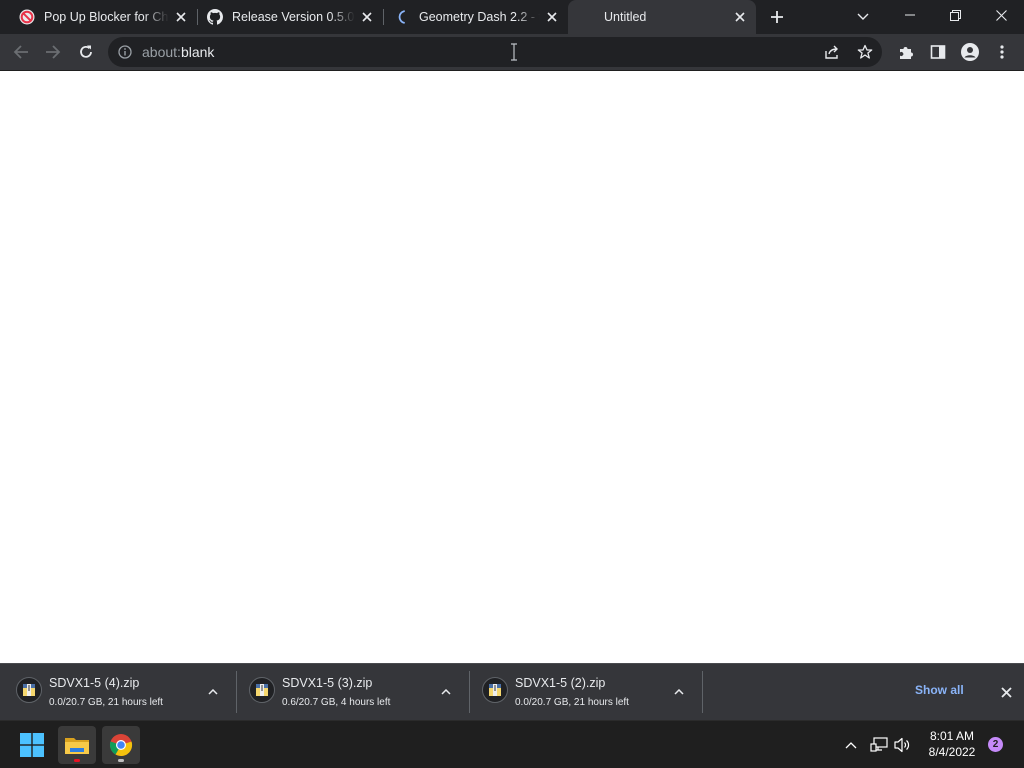 Image resolution: width=1024 pixels, height=768 pixels. Describe the element at coordinates (995, 744) in the screenshot. I see `notification-badge: 2` at that location.